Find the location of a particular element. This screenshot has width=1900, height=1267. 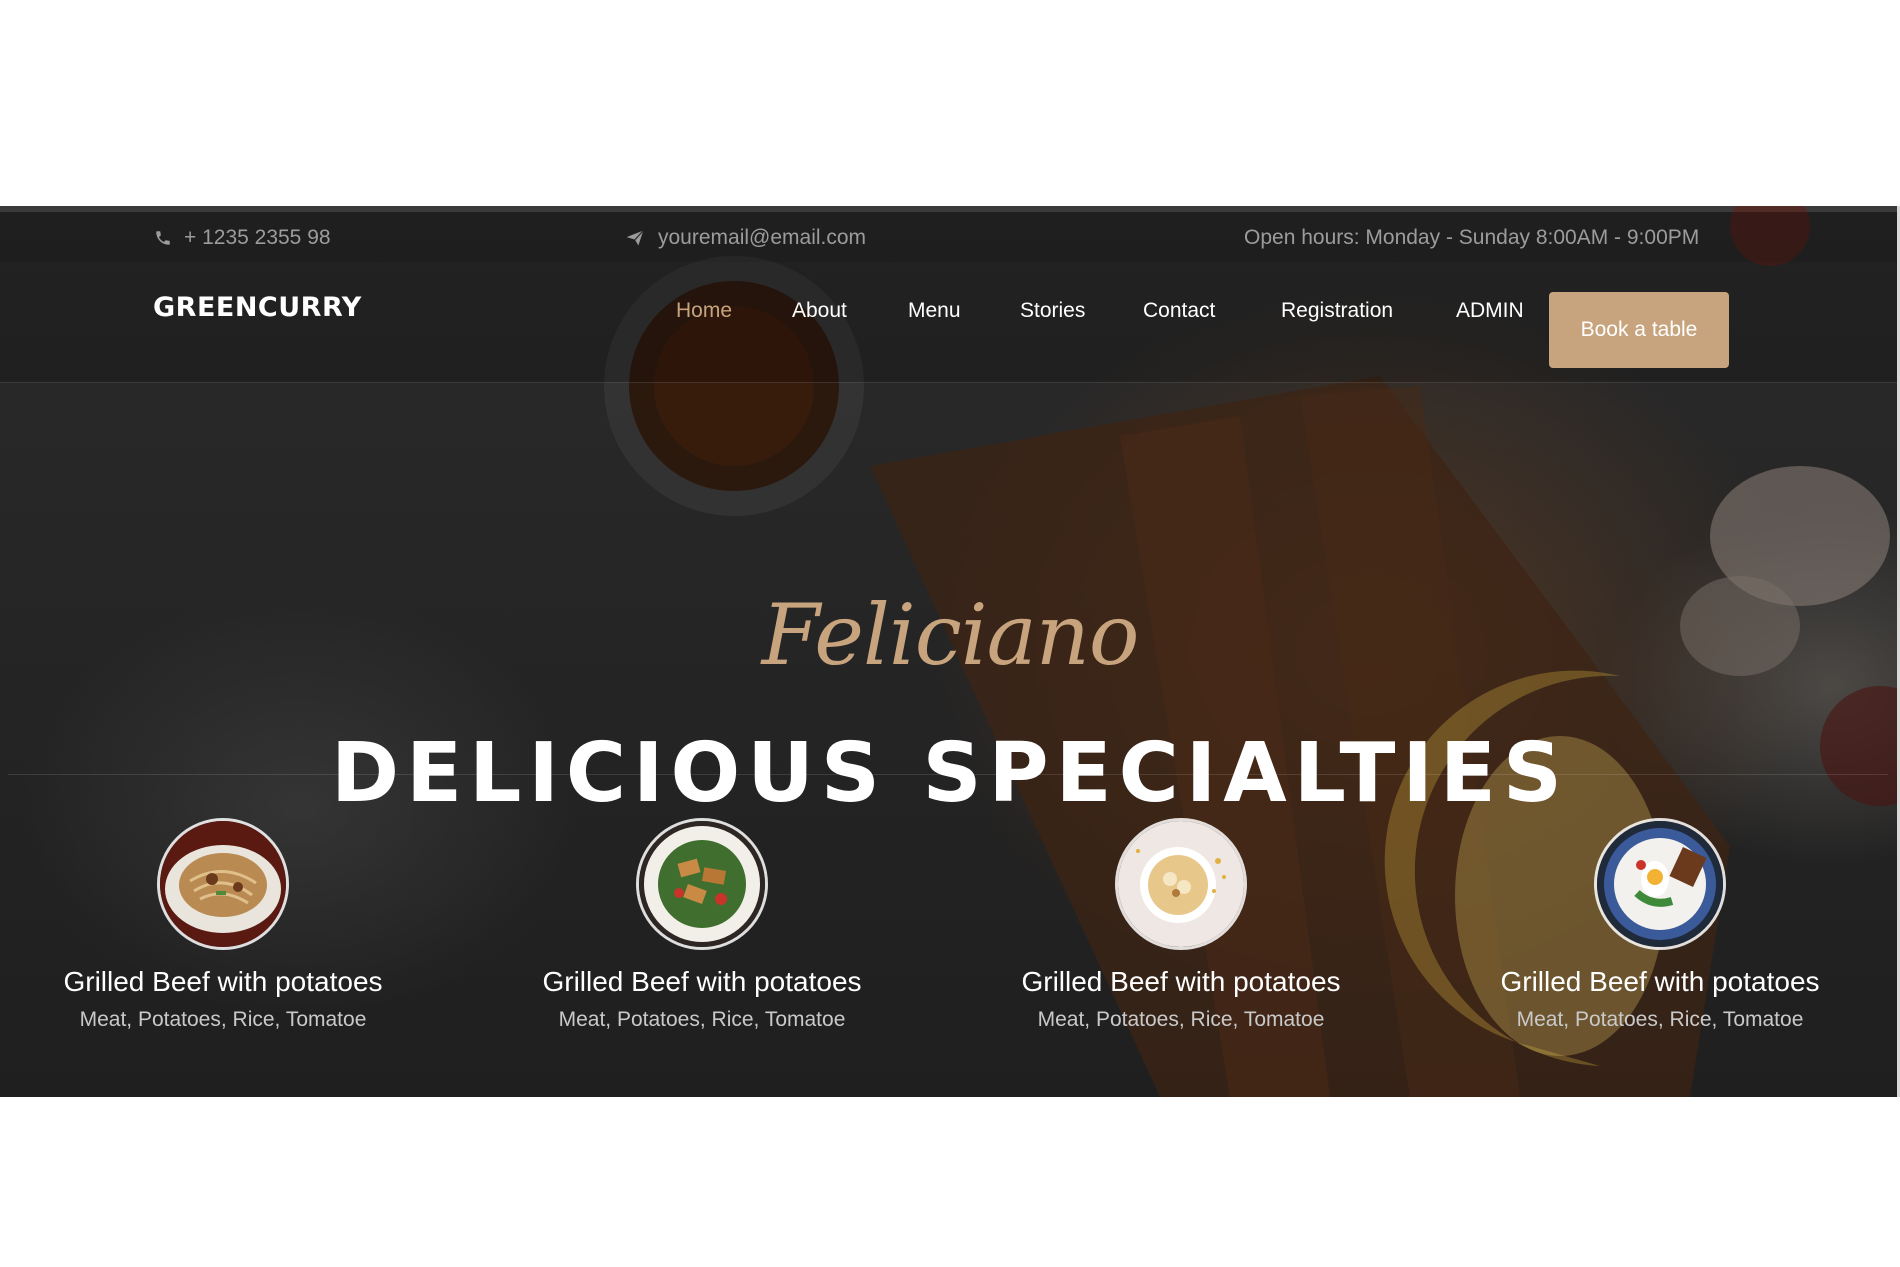

hero-script-title: Feliciano is located at coordinates (950, 635).